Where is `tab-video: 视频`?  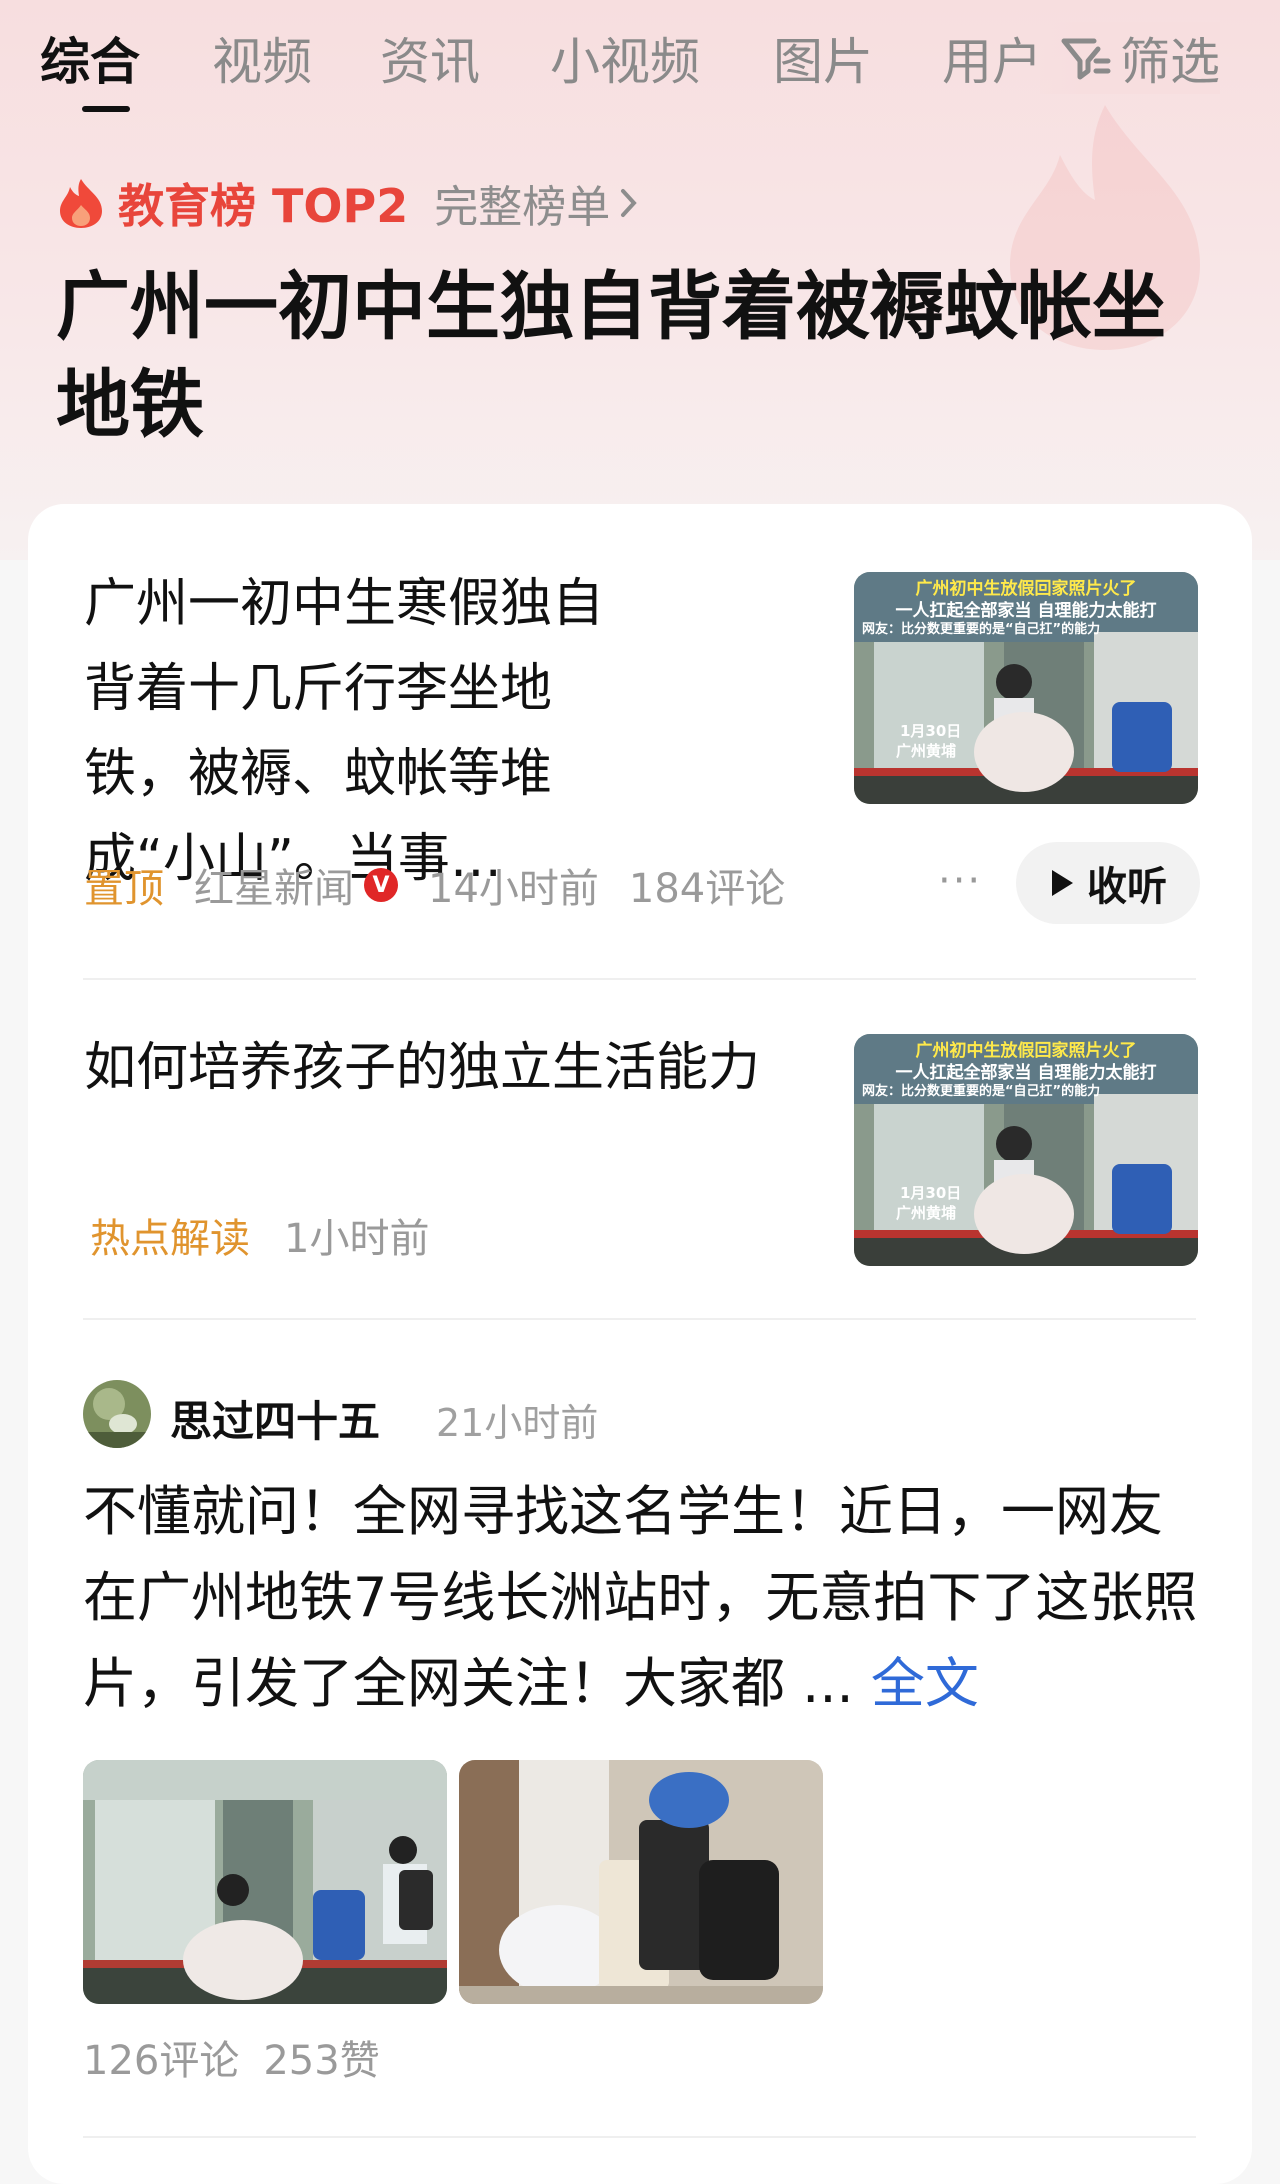
tab-video: 视频 is located at coordinates (262, 58).